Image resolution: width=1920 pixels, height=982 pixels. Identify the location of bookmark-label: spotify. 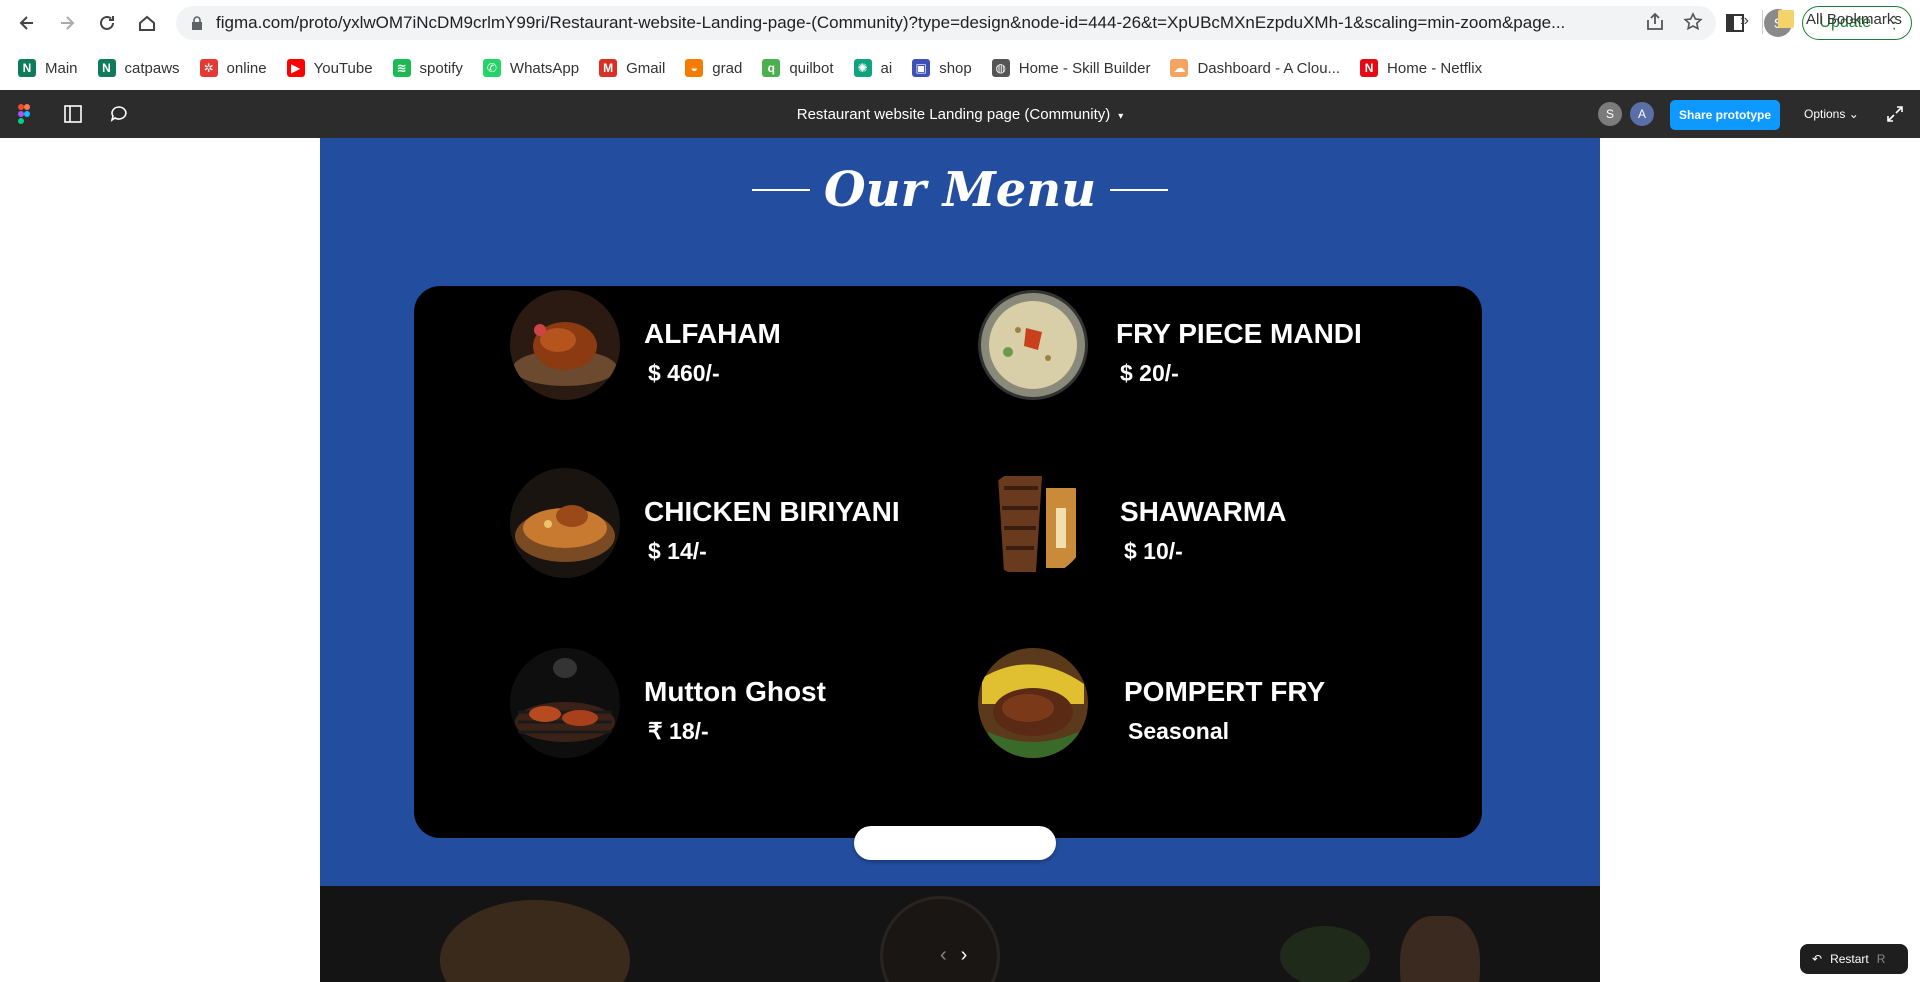
(441, 68).